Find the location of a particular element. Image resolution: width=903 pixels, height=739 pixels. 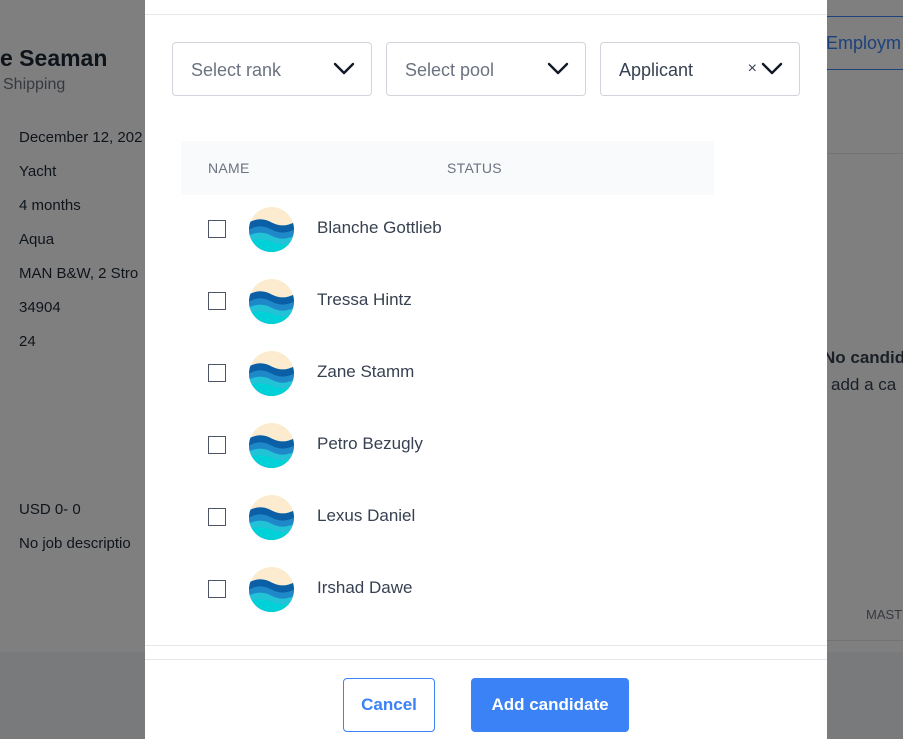

candidate-name: Tressa Hintz is located at coordinates (364, 299).